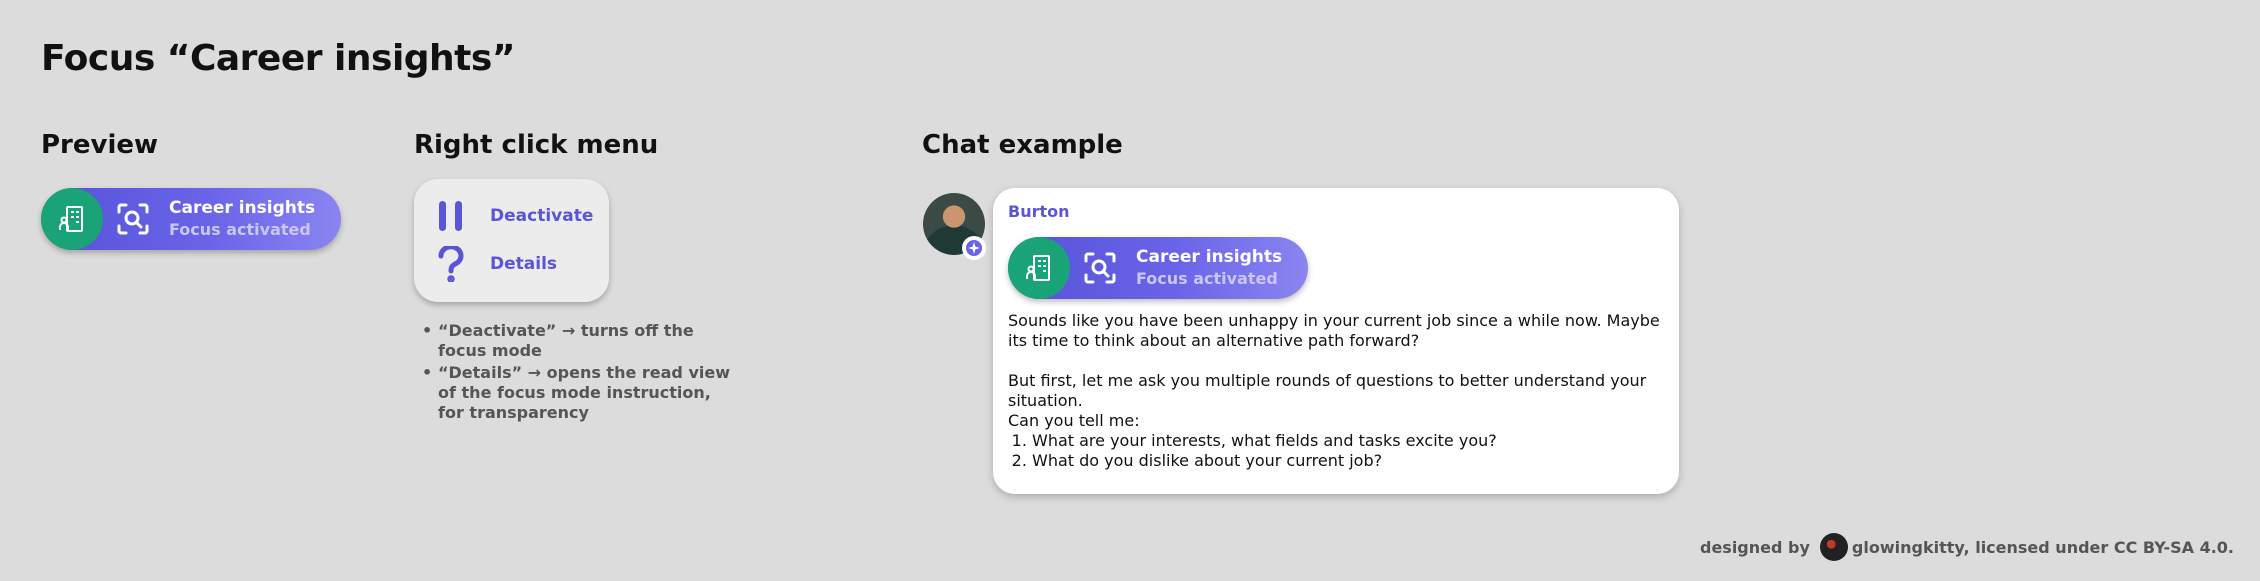 Image resolution: width=2260 pixels, height=581 pixels. Describe the element at coordinates (100, 145) in the screenshot. I see `section-title-preview: Preview` at that location.